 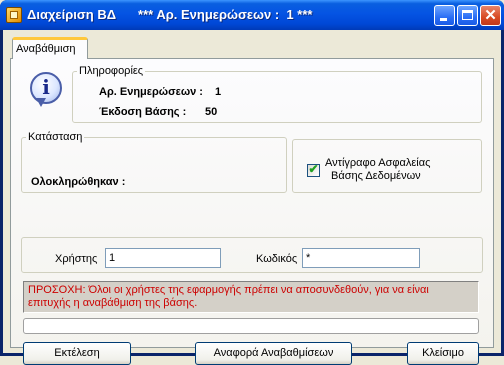 What do you see at coordinates (76, 259) in the screenshot?
I see `user-label: Χρήστης` at bounding box center [76, 259].